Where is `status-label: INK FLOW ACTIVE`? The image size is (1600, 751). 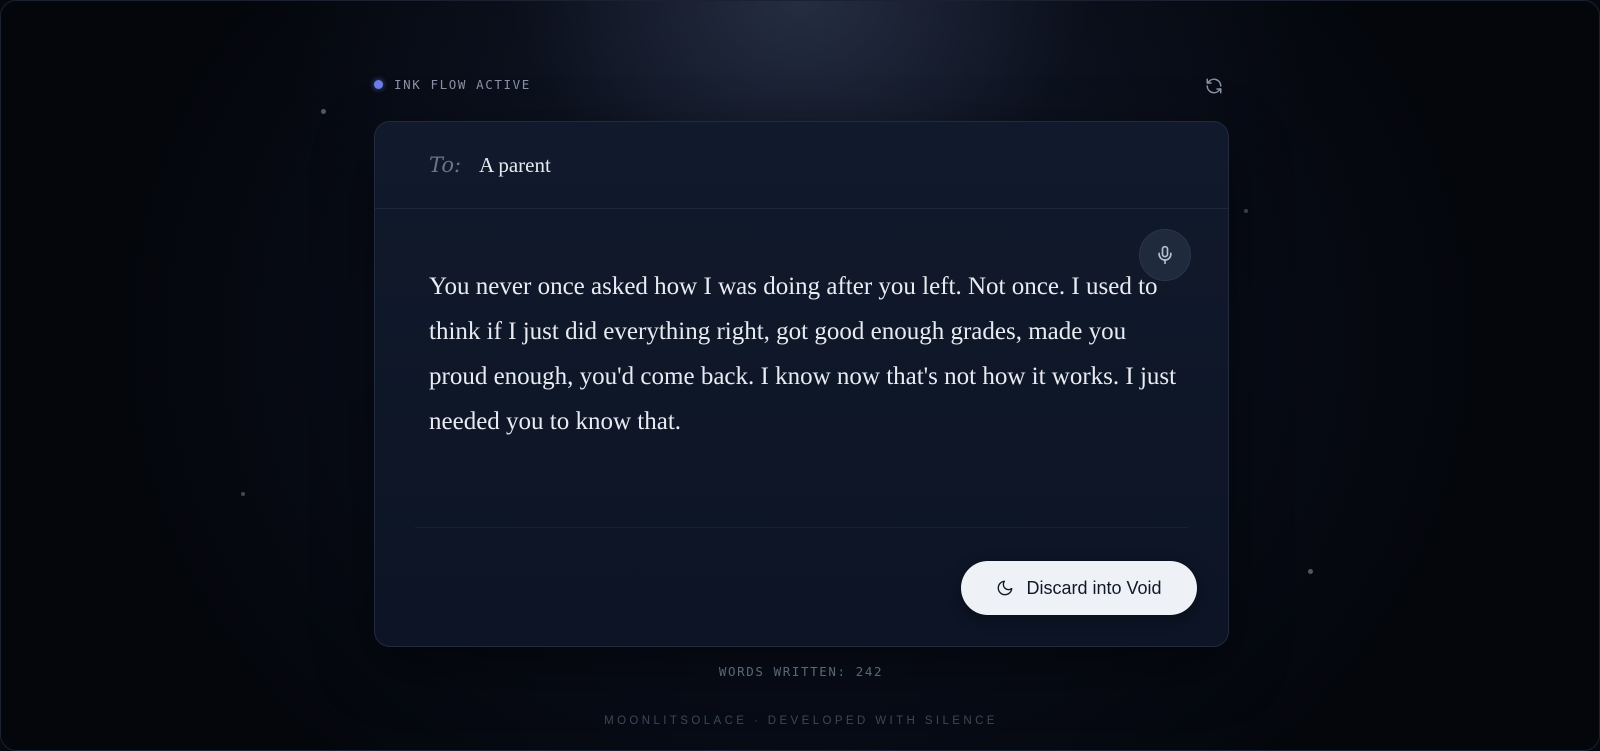 status-label: INK FLOW ACTIVE is located at coordinates (462, 84).